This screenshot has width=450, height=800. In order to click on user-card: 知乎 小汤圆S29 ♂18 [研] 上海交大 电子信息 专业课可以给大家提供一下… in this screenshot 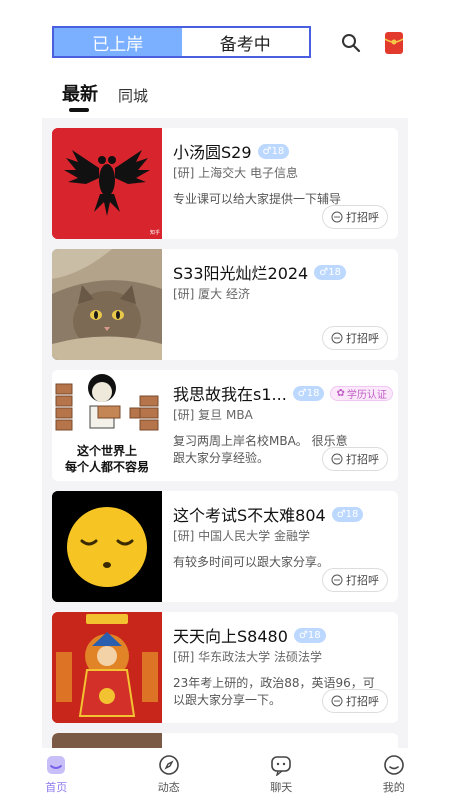, I will do `click(225, 183)`.